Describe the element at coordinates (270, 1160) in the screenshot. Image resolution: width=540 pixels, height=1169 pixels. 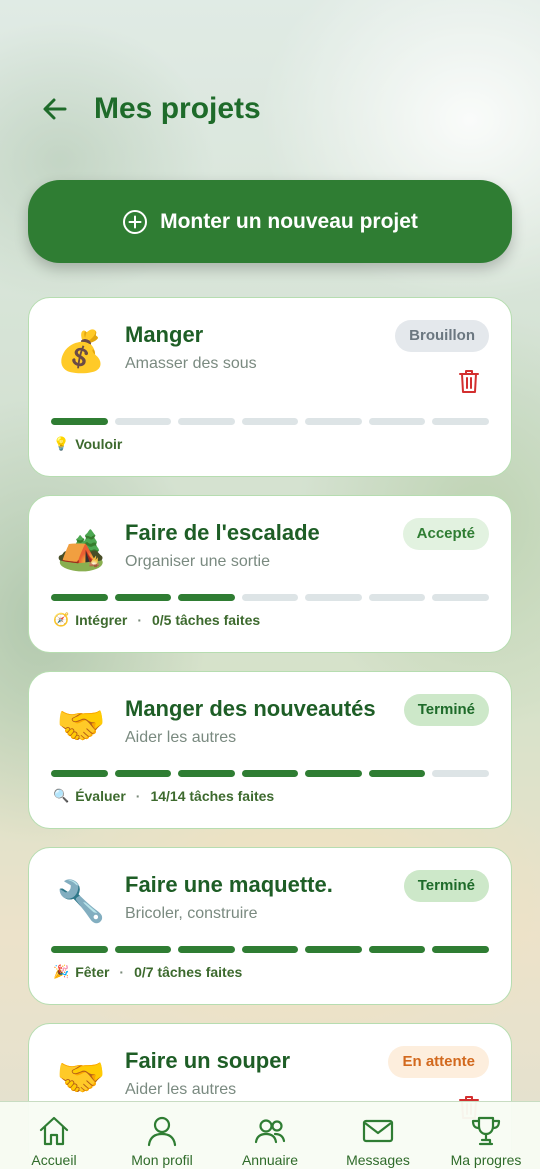
I see `nav-label: Annuaire` at that location.